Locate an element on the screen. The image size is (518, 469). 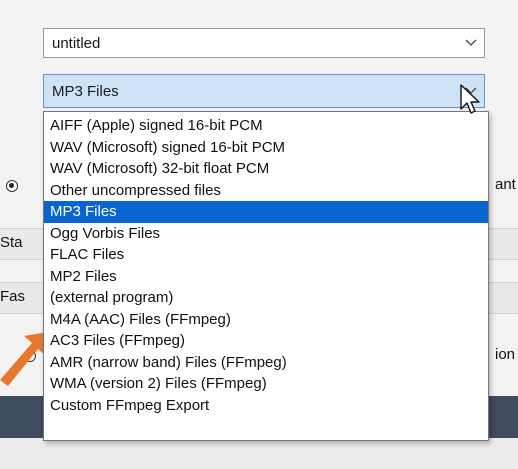
dropdown-option: WAV (Microsoft) signed 16-bit PCM is located at coordinates (266, 148).